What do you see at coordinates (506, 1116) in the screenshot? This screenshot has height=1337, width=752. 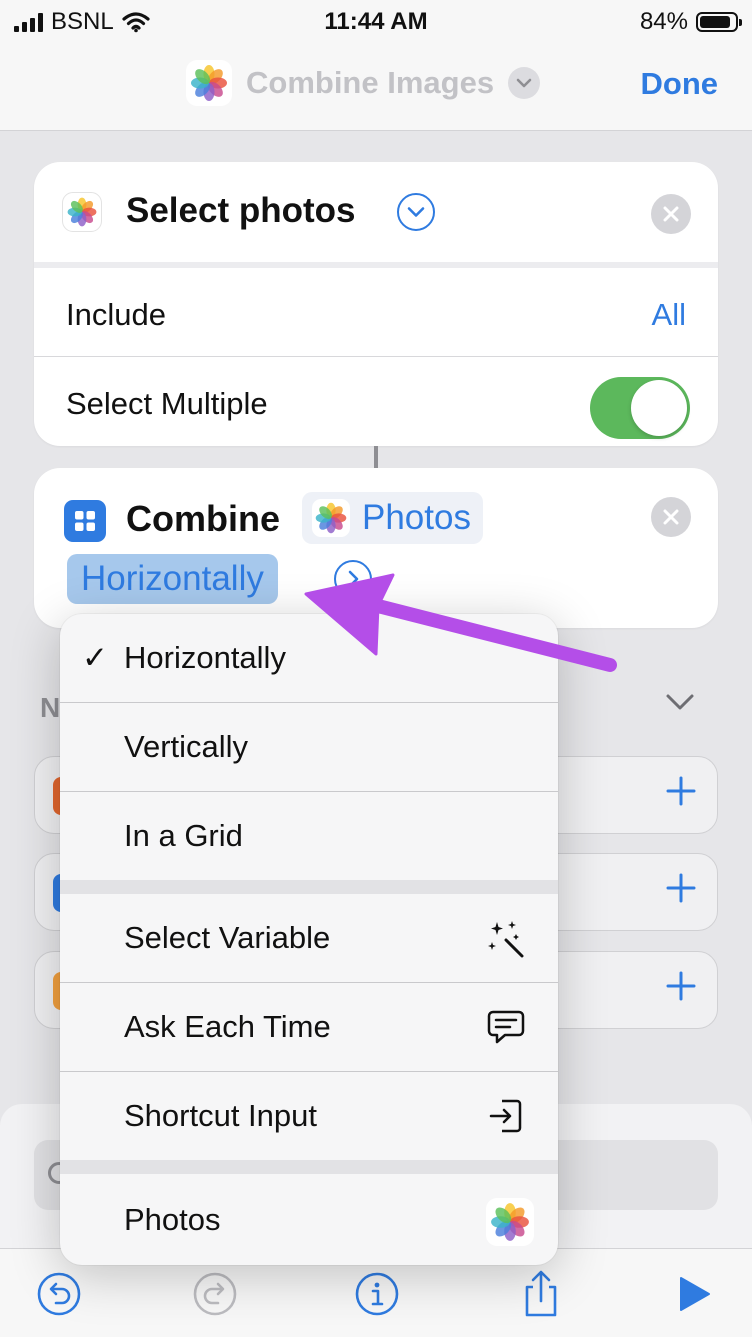 I see `input-arrow-icon` at bounding box center [506, 1116].